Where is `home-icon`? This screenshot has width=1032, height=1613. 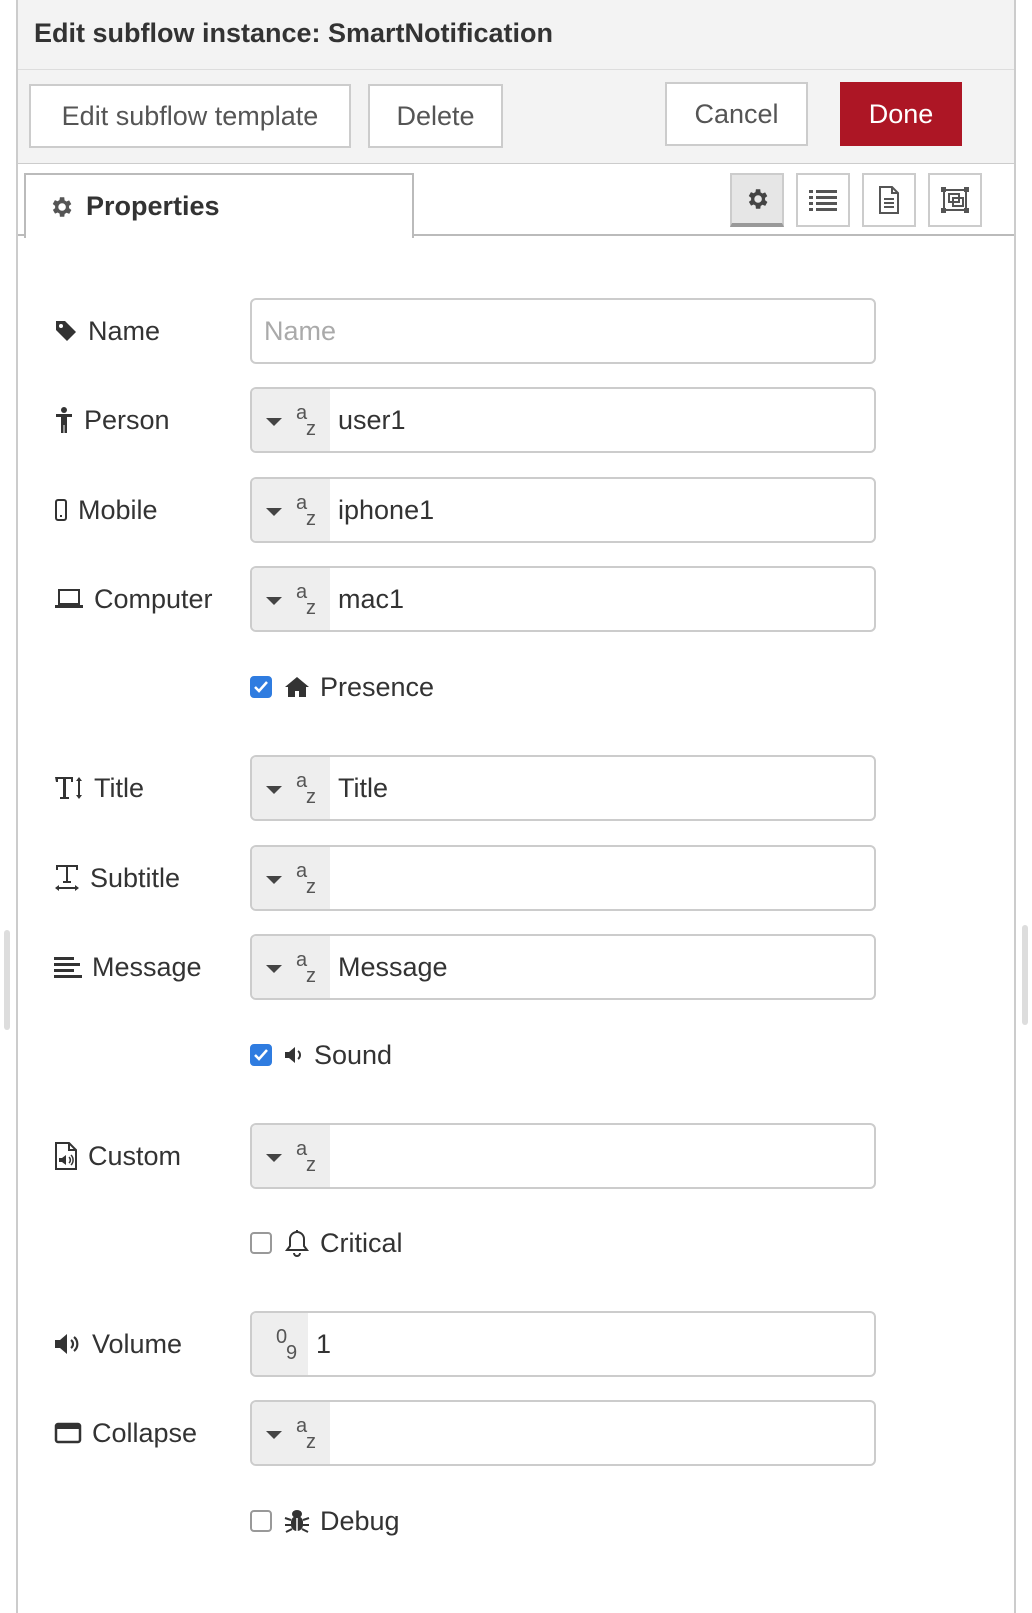
home-icon is located at coordinates (297, 687).